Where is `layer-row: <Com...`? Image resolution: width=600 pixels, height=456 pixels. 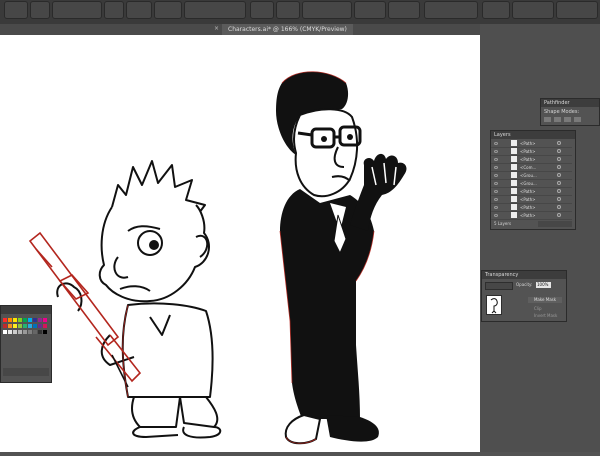 layer-row: <Com... is located at coordinates (531, 168).